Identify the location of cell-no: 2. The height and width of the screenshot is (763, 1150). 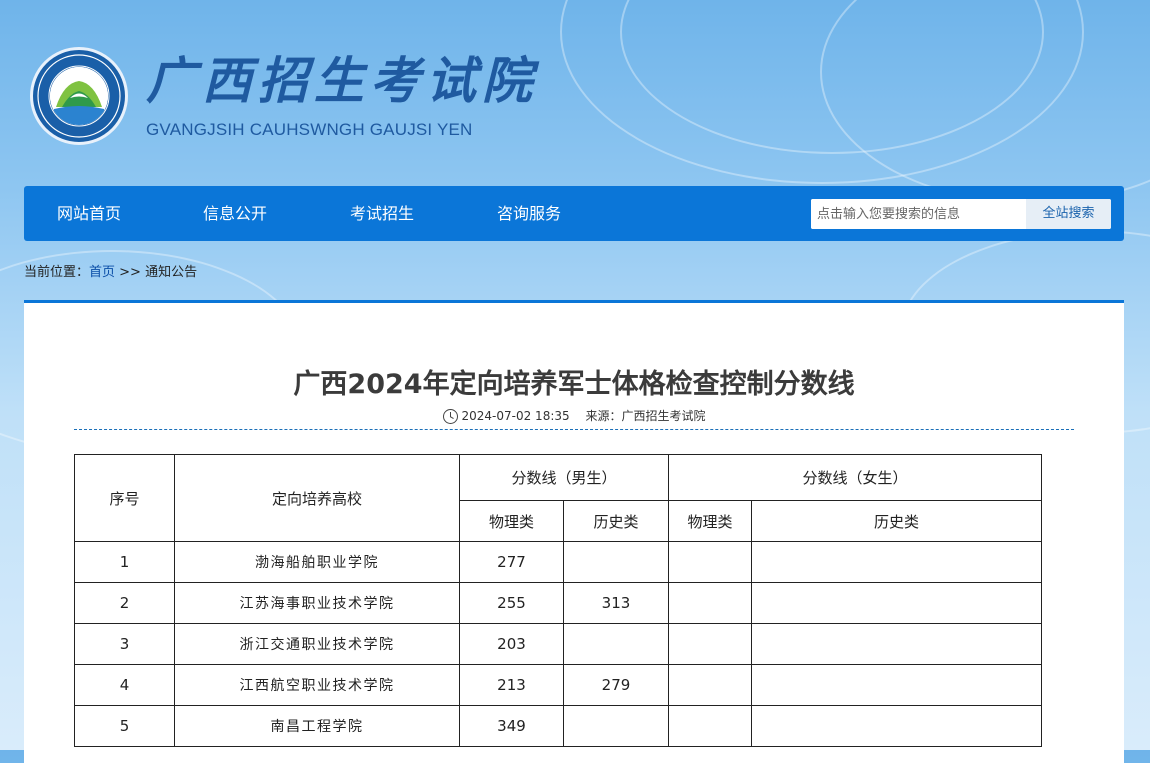
(124, 603).